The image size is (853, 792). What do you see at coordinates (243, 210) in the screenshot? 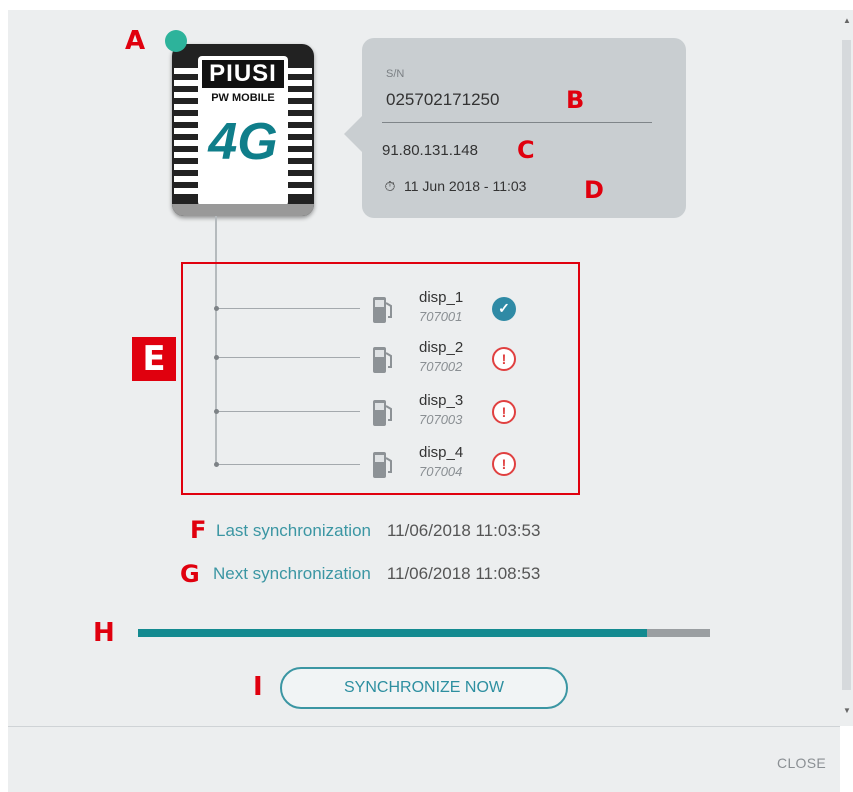
I see `device-base` at bounding box center [243, 210].